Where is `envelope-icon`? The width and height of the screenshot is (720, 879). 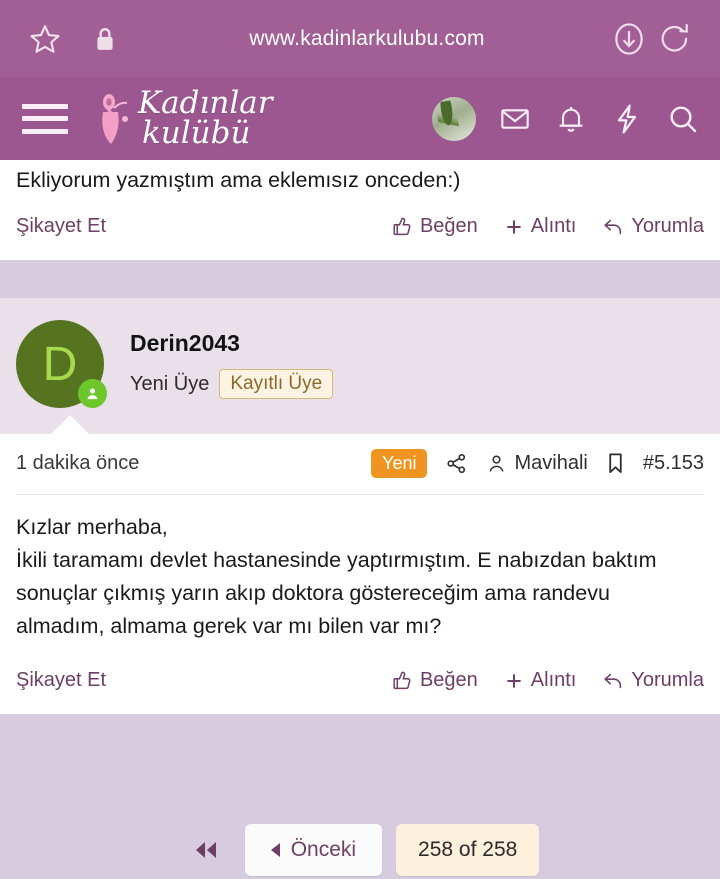
envelope-icon is located at coordinates (515, 119).